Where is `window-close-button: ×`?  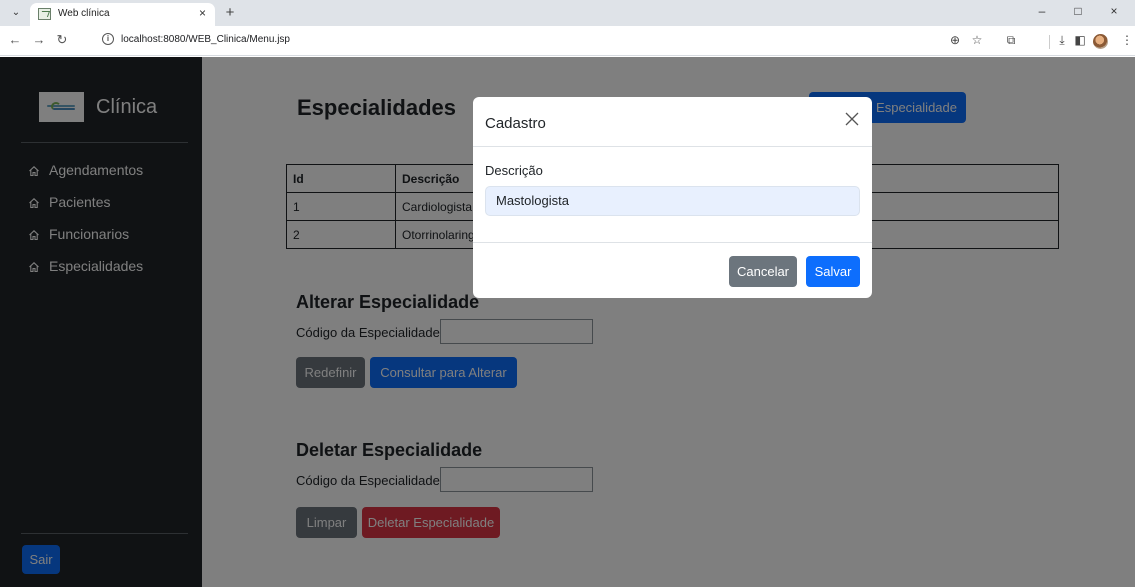
window-close-button: × is located at coordinates (1114, 11).